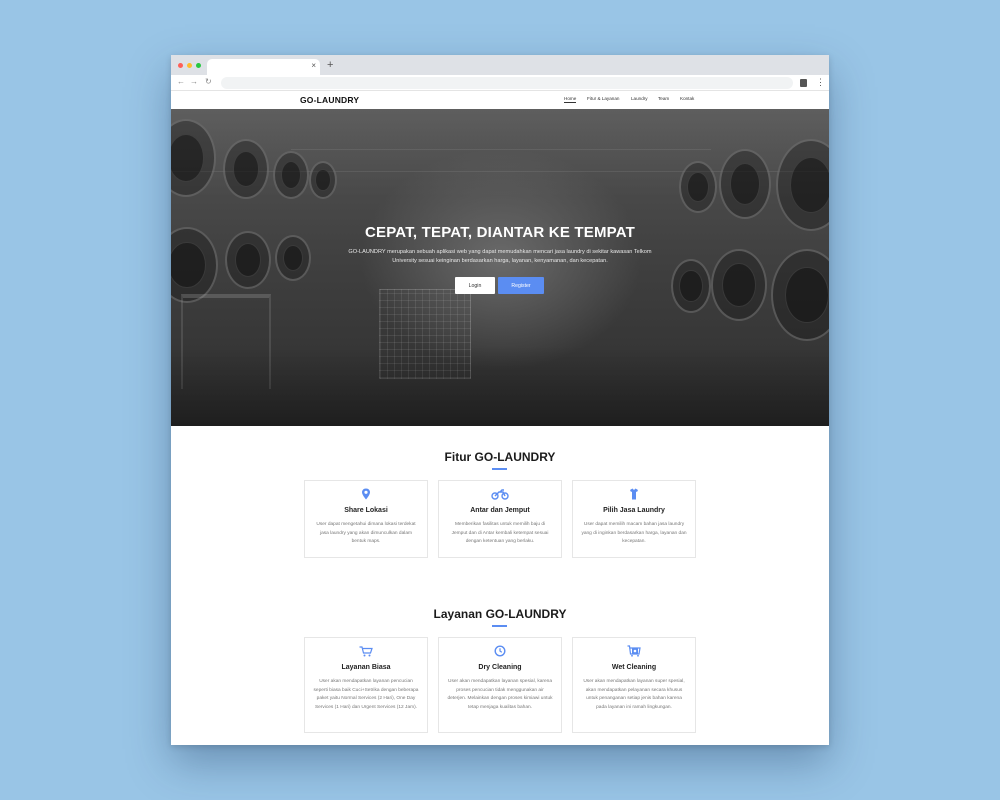 The width and height of the screenshot is (1000, 800). Describe the element at coordinates (500, 65) in the screenshot. I see `browser-titlebar: × +` at that location.